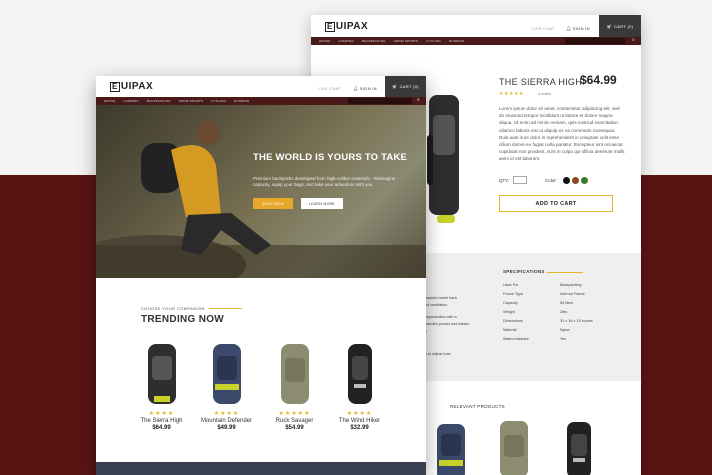  What do you see at coordinates (516, 339) in the screenshot?
I see `spec-key: Water-resistant` at bounding box center [516, 339].